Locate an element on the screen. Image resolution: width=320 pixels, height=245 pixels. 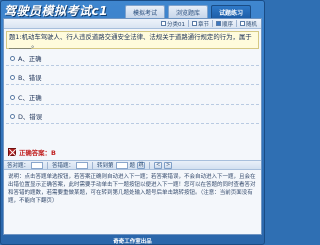
options-bar: 分类01 章节 顺序 随机 is located at coordinates (132, 24).